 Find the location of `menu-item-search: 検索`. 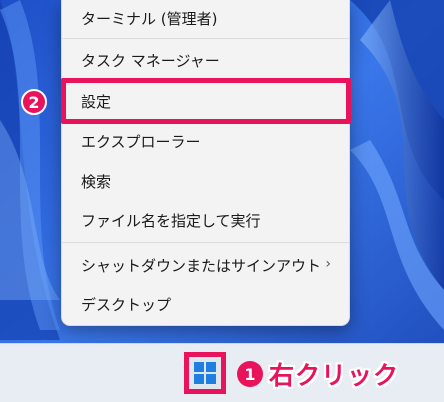

menu-item-search: 検索 is located at coordinates (205, 181).